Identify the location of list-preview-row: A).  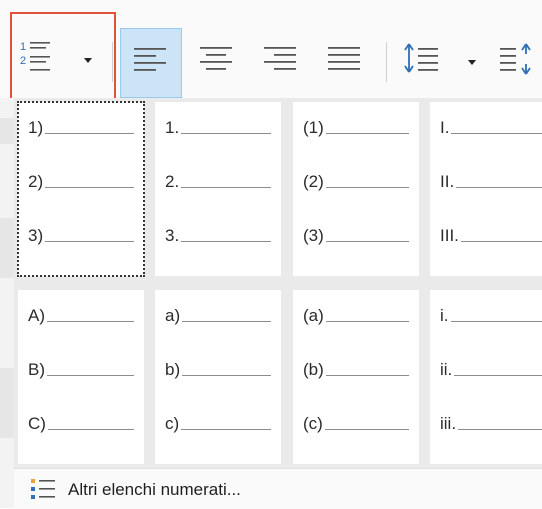
(81, 316).